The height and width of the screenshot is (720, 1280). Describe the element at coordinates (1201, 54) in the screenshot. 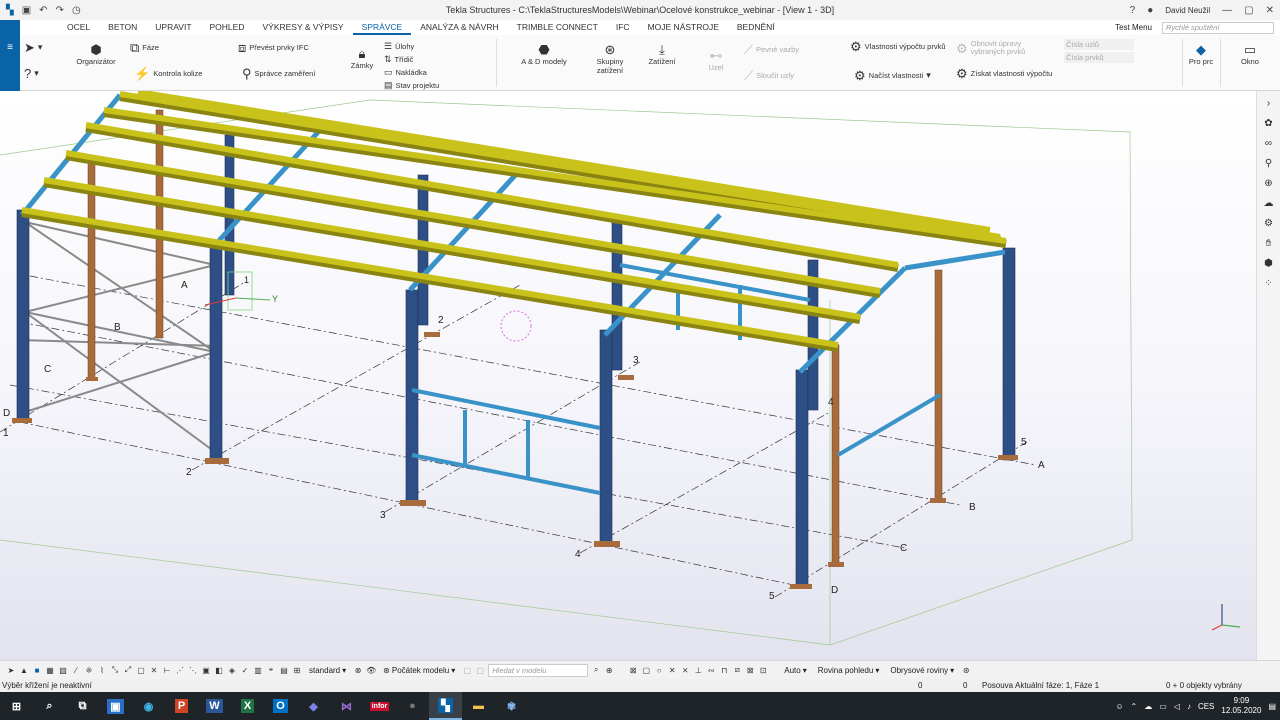

I see `pro-button: ◆ Pro prc` at that location.